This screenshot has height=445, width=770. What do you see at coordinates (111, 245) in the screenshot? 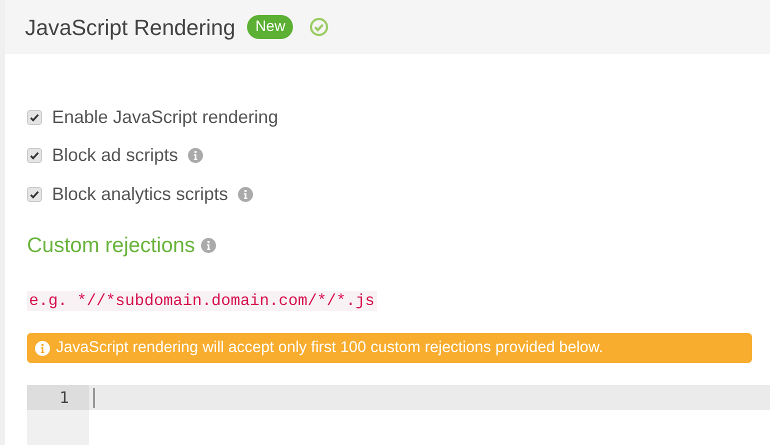
I see `section-heading: Custom rejections` at bounding box center [111, 245].